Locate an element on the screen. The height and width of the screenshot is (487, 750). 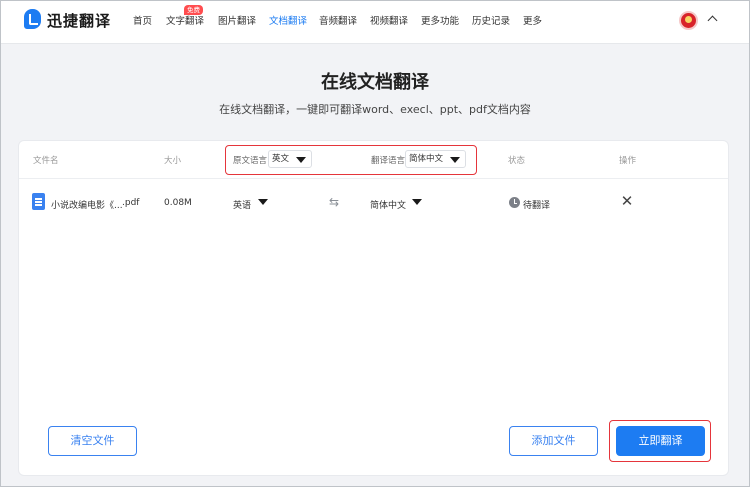
pending-clock-icon is located at coordinates (514, 202).